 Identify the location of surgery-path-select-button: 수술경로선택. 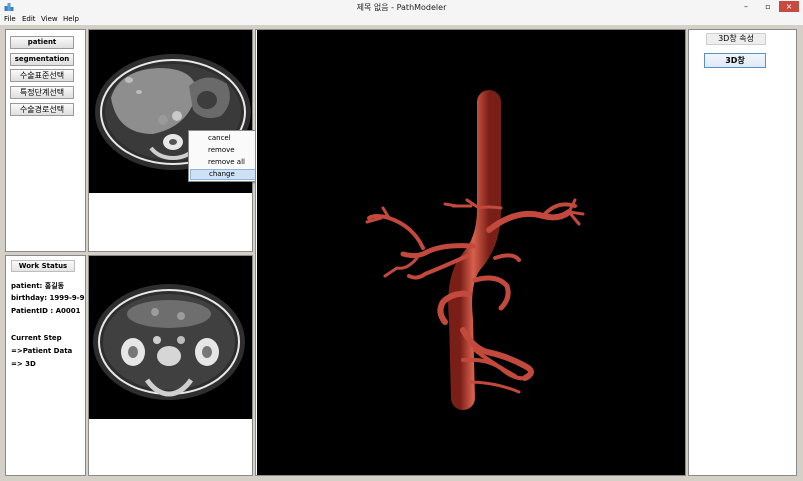
(42, 109).